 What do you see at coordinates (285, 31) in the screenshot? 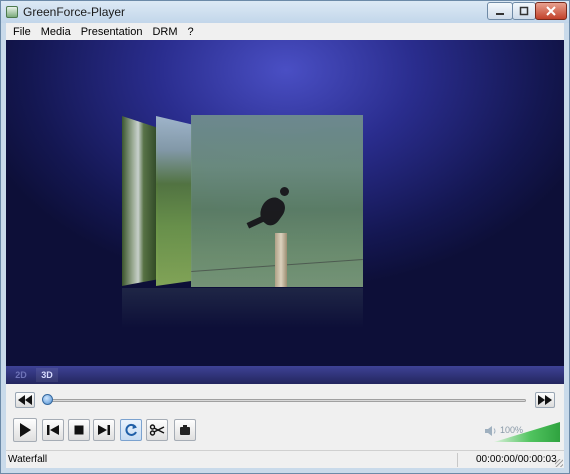
I see `menu-bar: File Media Presentation DRM ?` at bounding box center [285, 31].